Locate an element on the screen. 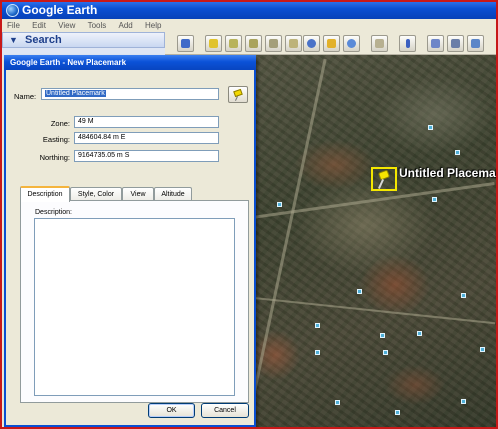 This screenshot has height=429, width=498. name-label: Name: is located at coordinates (25, 96).